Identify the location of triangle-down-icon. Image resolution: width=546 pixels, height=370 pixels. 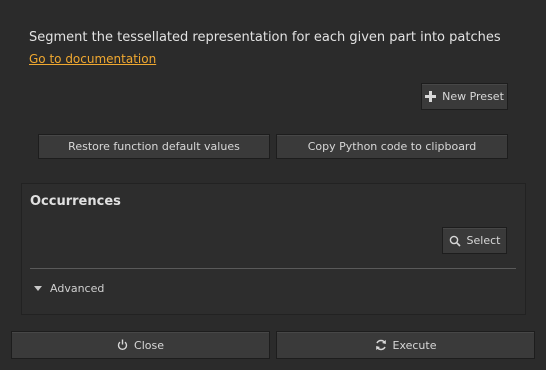
(38, 288).